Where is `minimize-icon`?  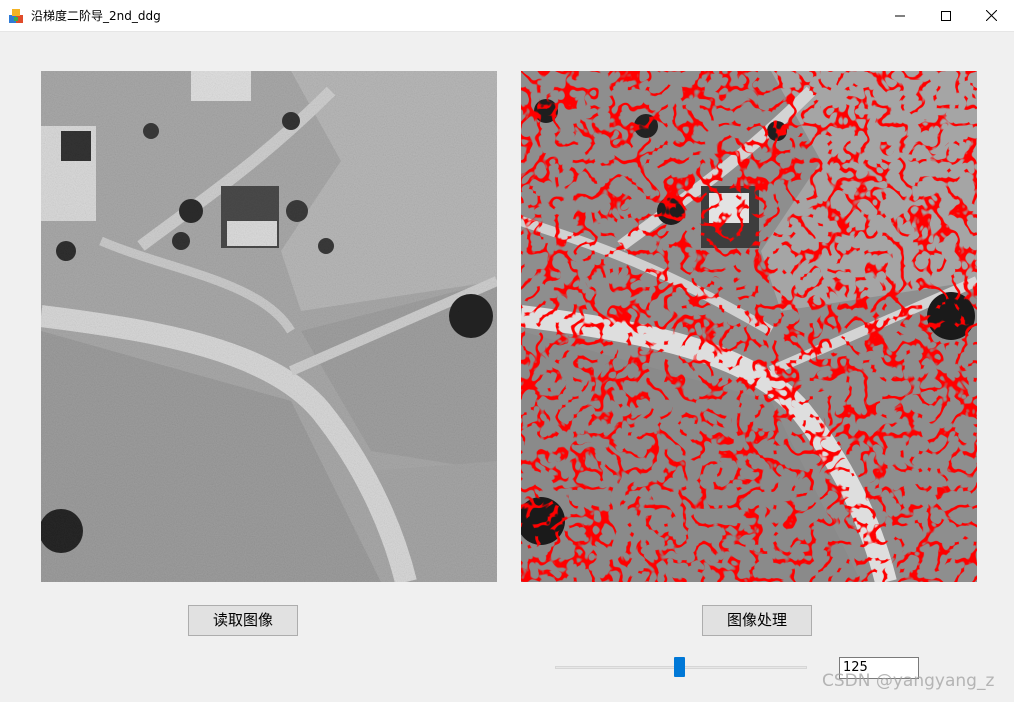 minimize-icon is located at coordinates (900, 15).